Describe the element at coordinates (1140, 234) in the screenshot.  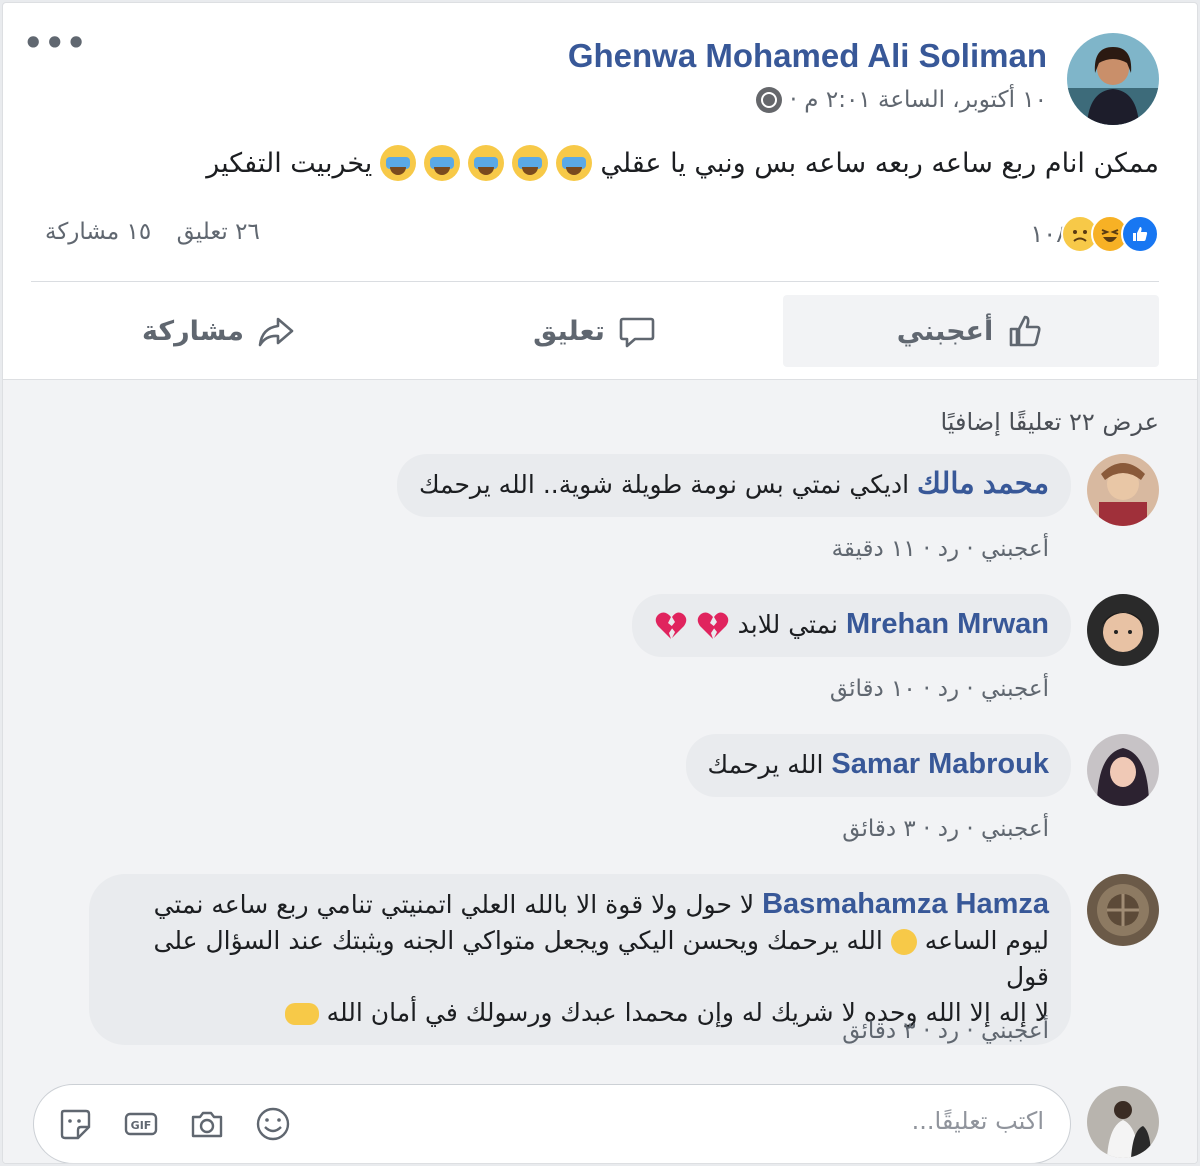
I see `like-reaction-icon` at that location.